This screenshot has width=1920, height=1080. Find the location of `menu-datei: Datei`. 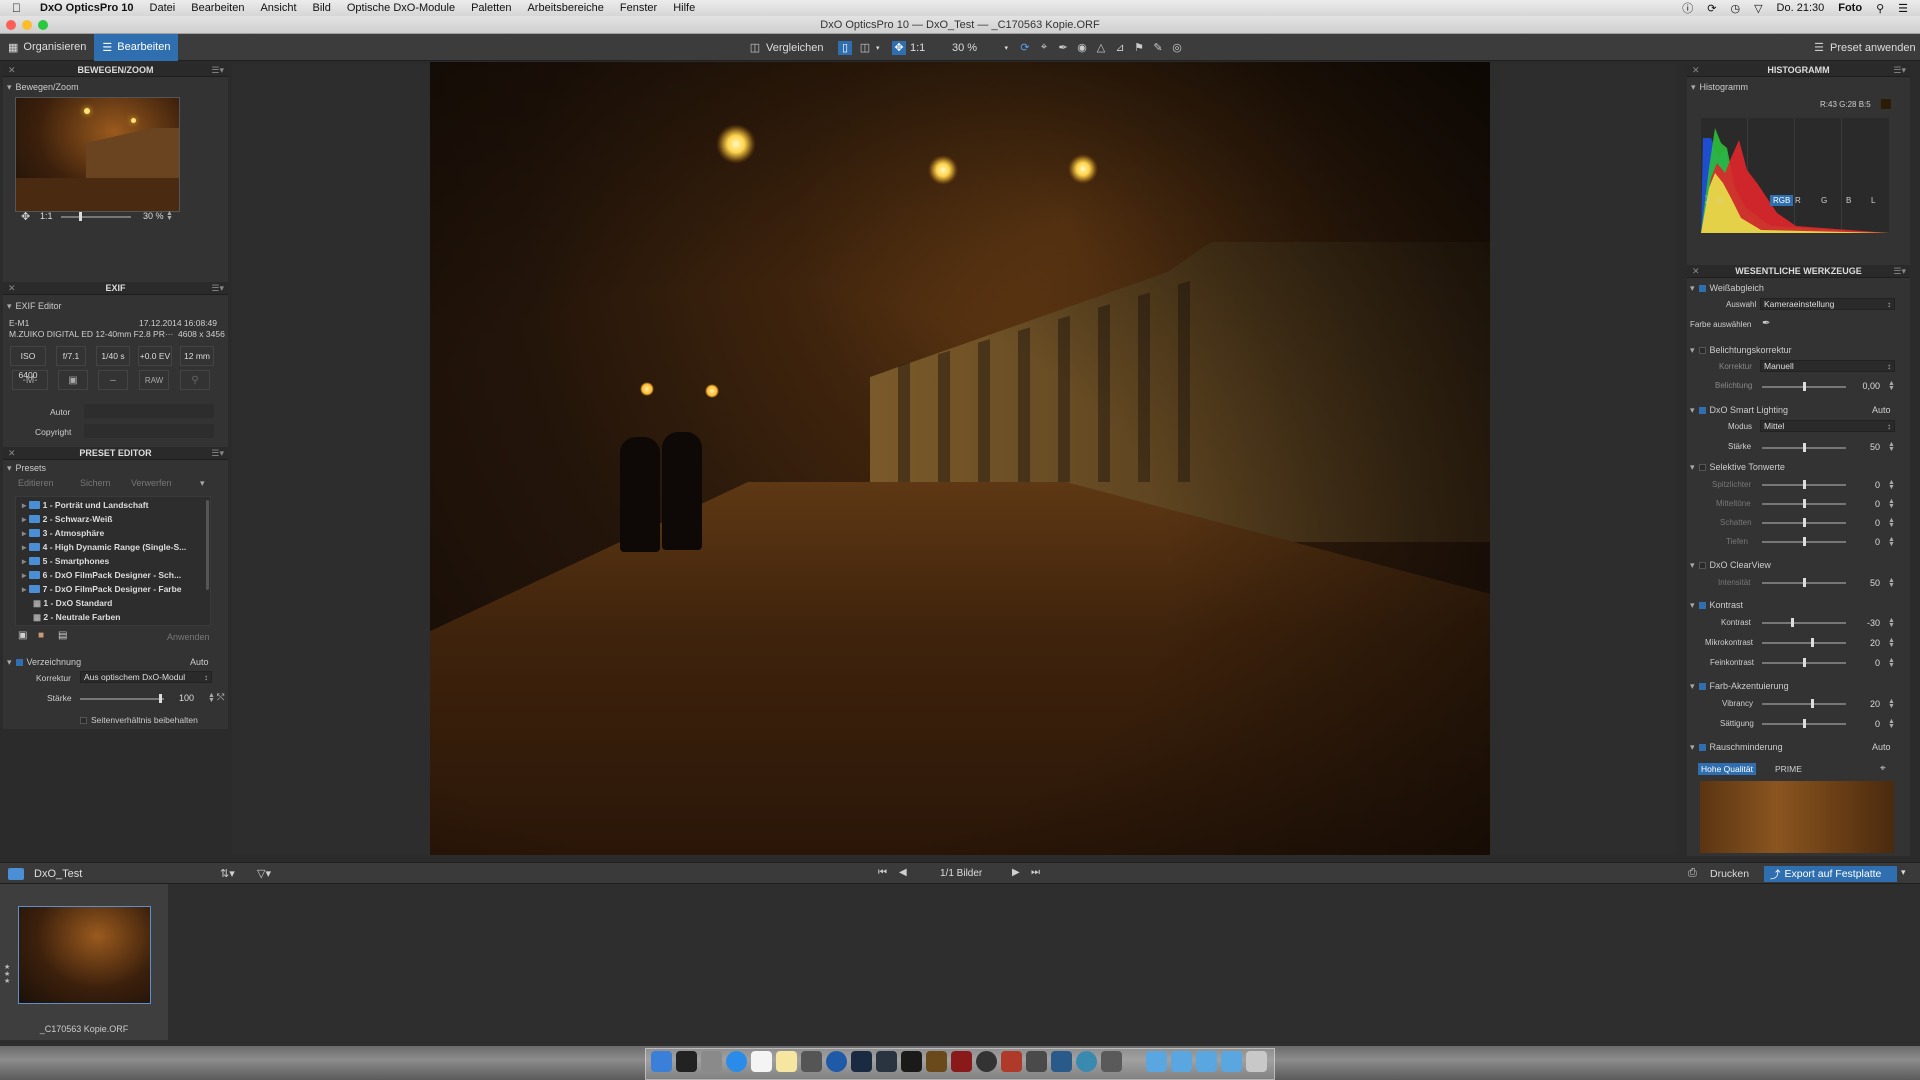

menu-datei: Datei is located at coordinates (163, 8).